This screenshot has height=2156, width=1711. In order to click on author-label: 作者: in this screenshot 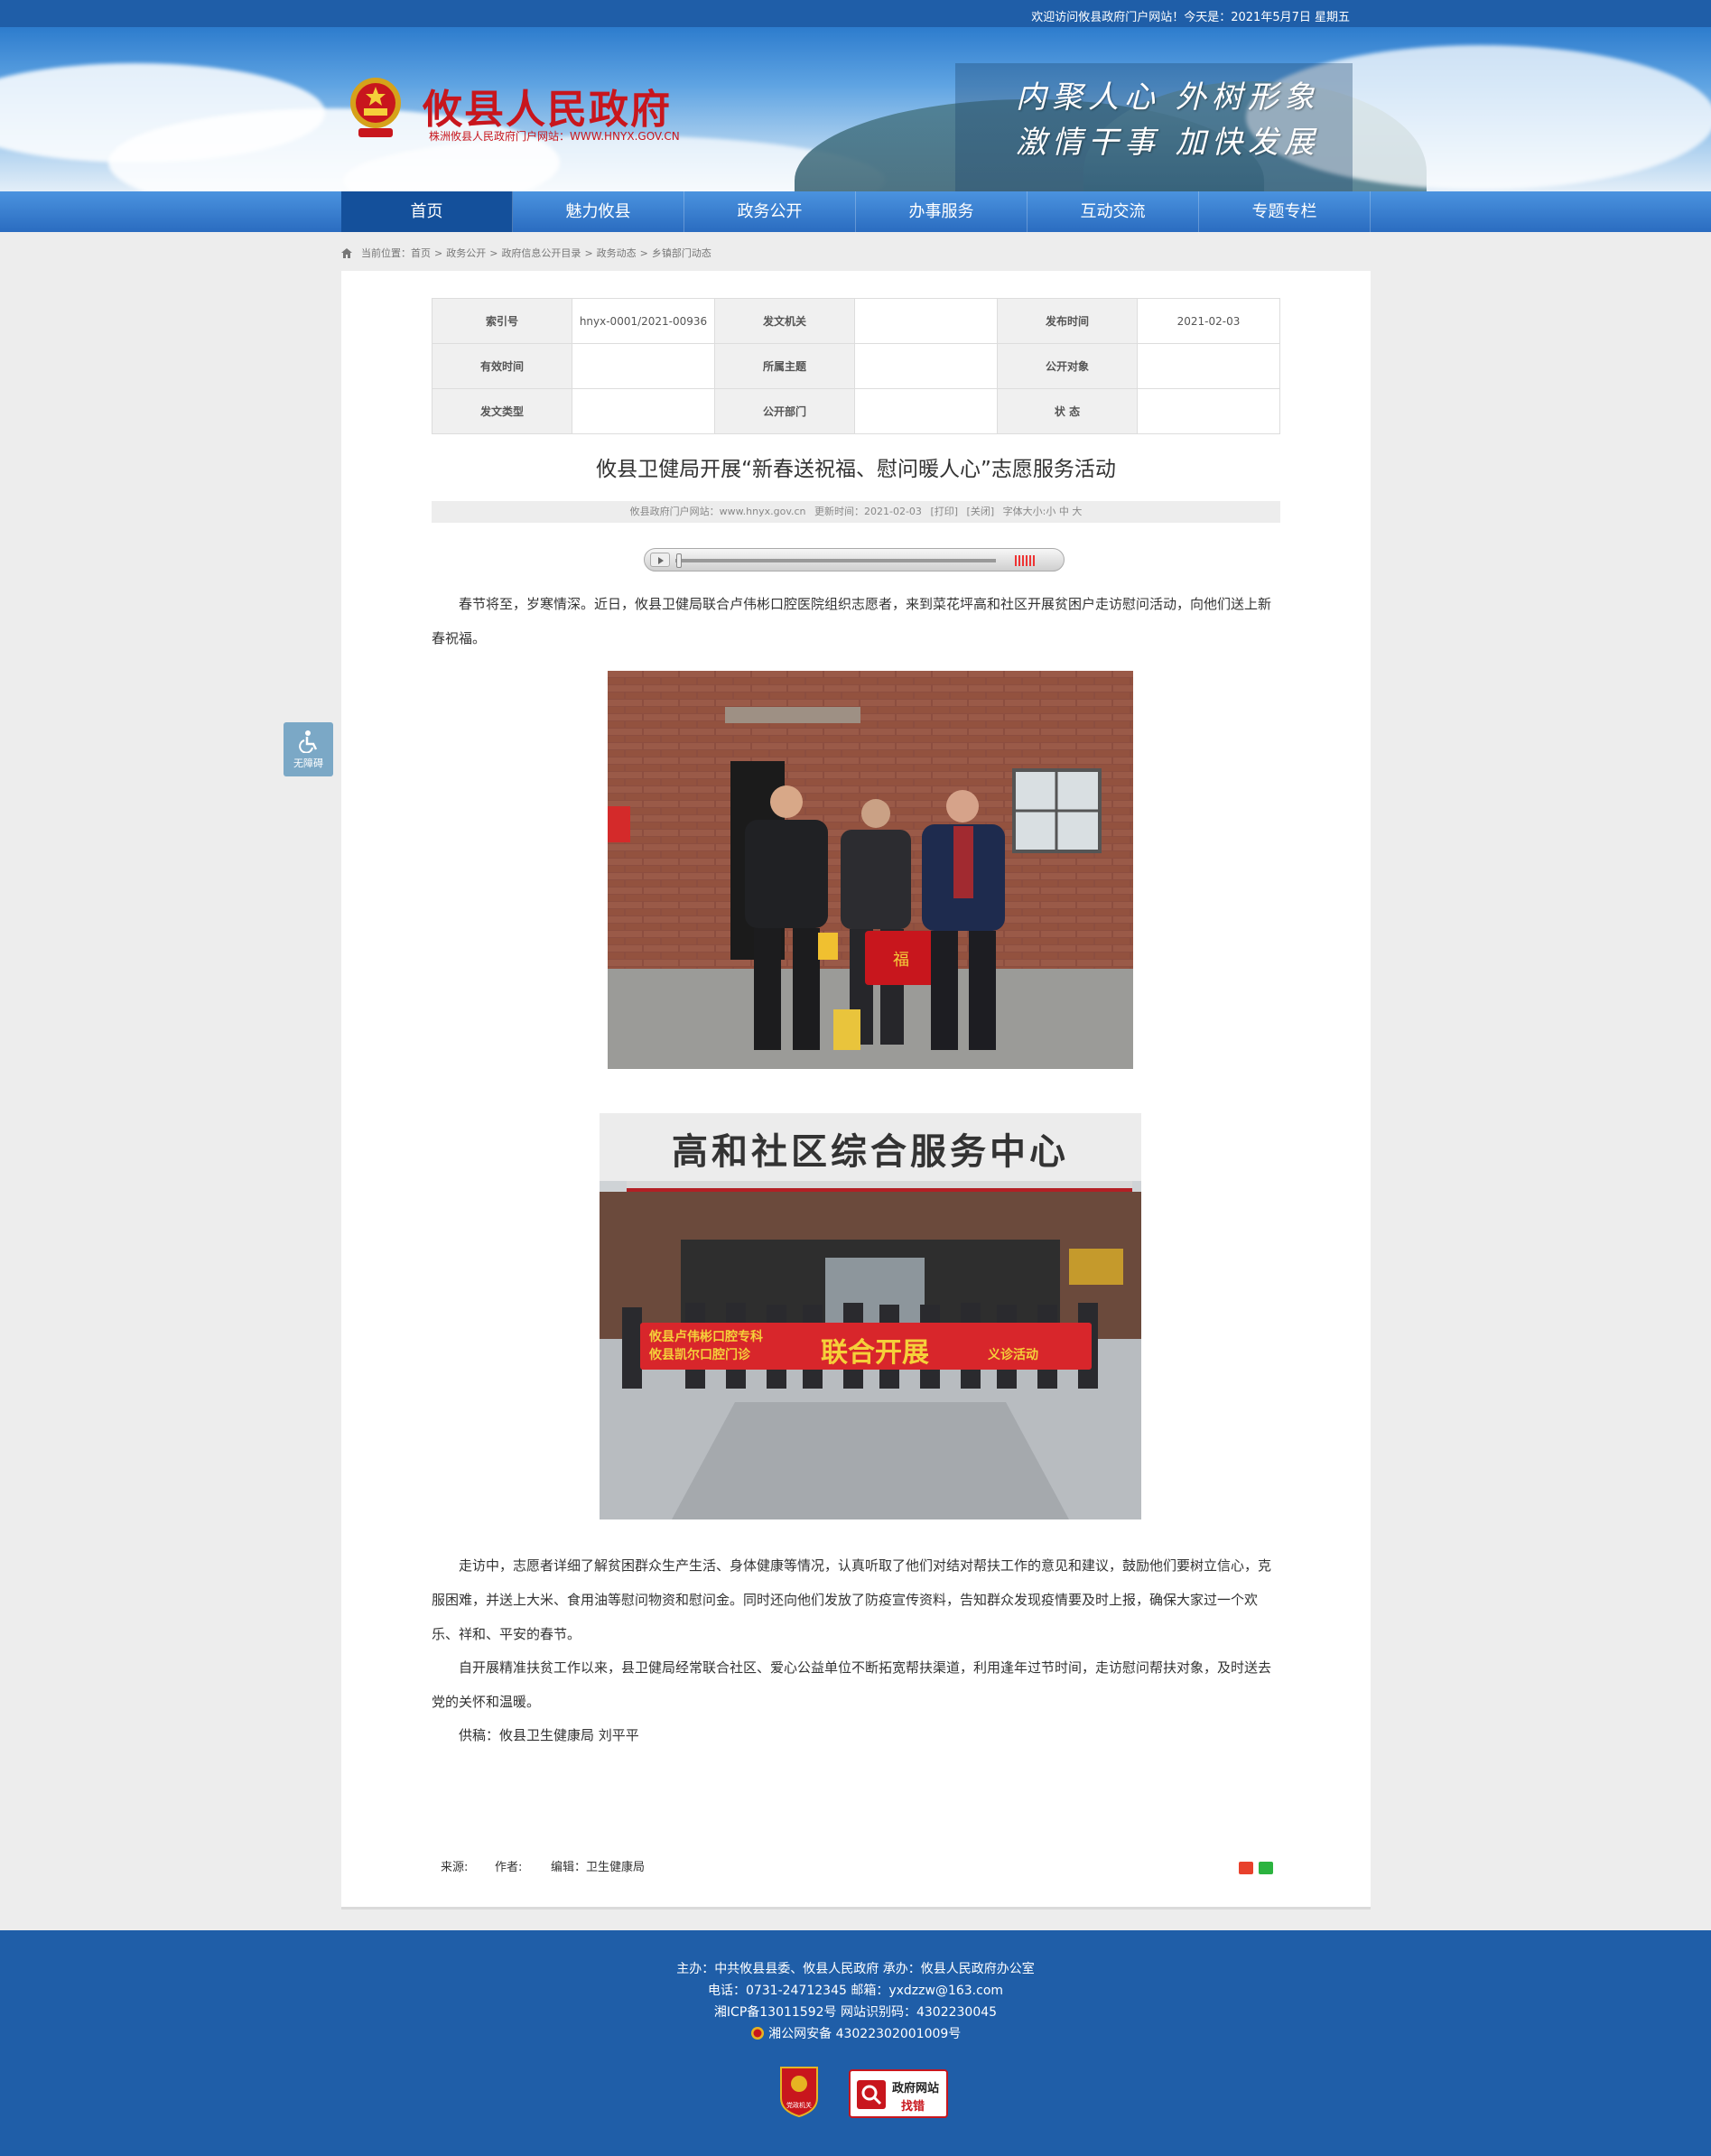, I will do `click(509, 1868)`.